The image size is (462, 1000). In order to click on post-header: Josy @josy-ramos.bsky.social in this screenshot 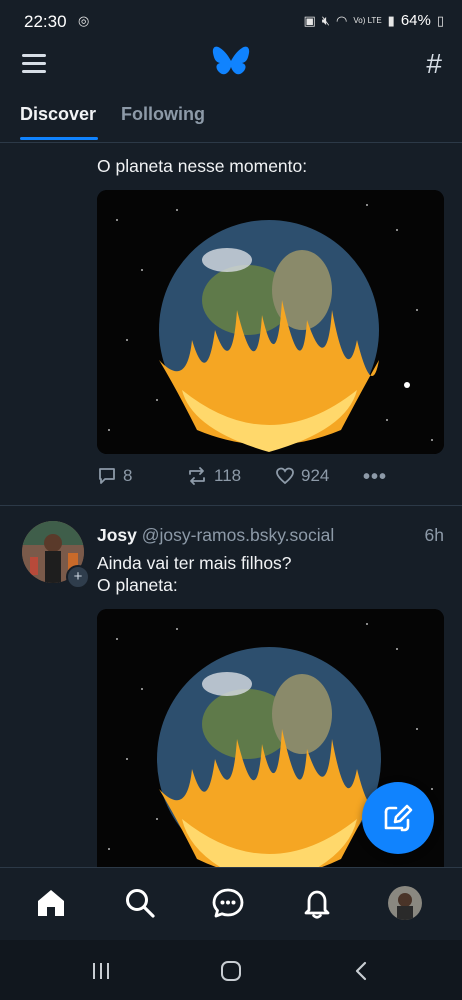, I will do `click(215, 535)`.